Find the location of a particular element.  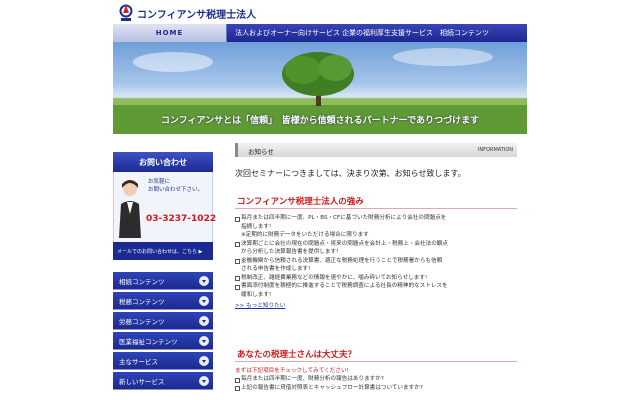

list-item: 指摘します! is located at coordinates (256, 226).